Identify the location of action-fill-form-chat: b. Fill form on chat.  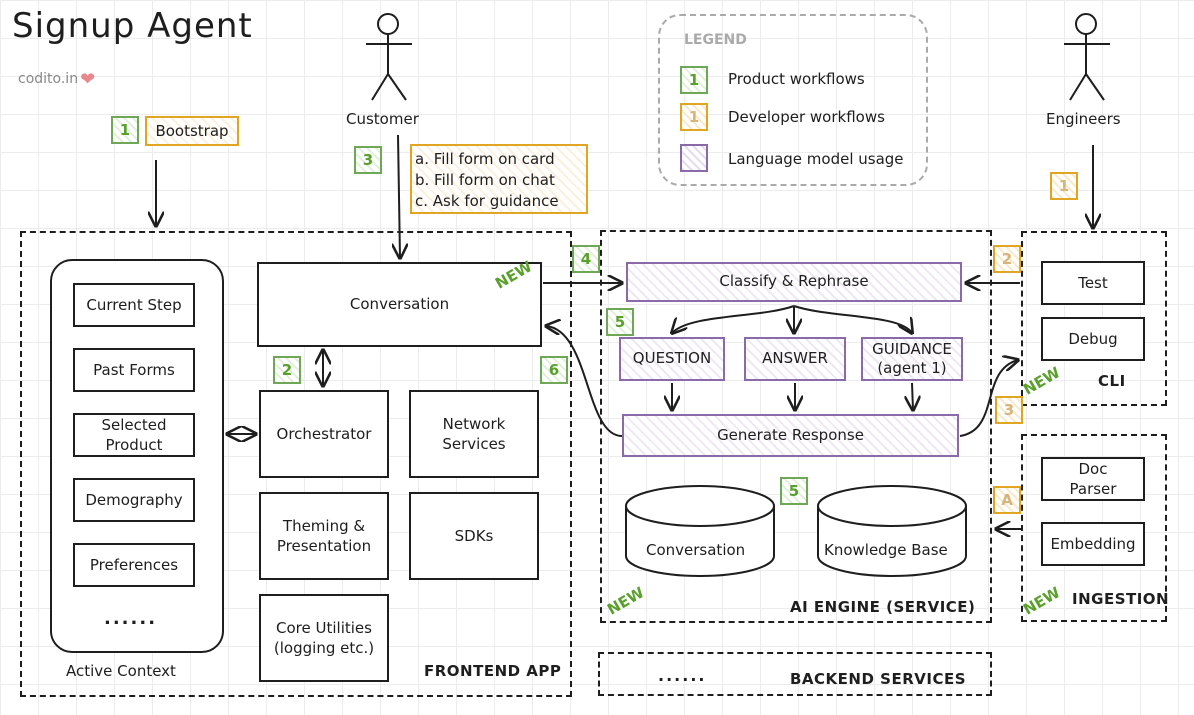
(485, 180).